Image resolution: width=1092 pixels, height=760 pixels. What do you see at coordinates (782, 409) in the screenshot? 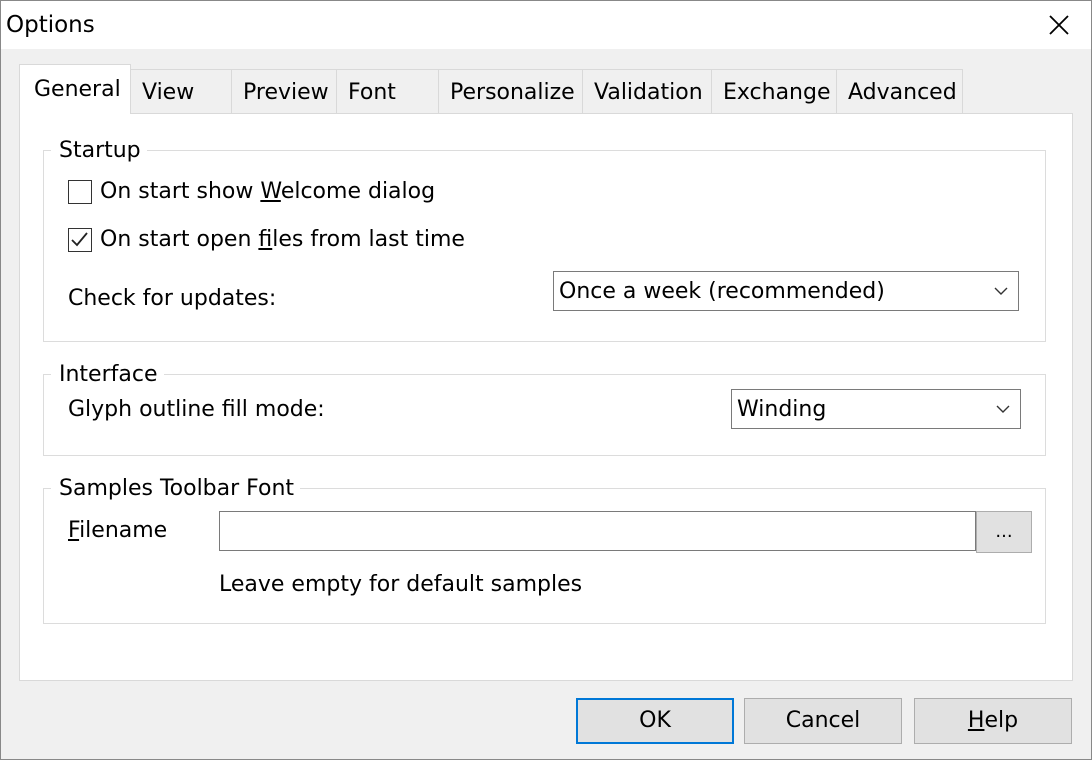
I see `fill-mode-value: Winding` at bounding box center [782, 409].